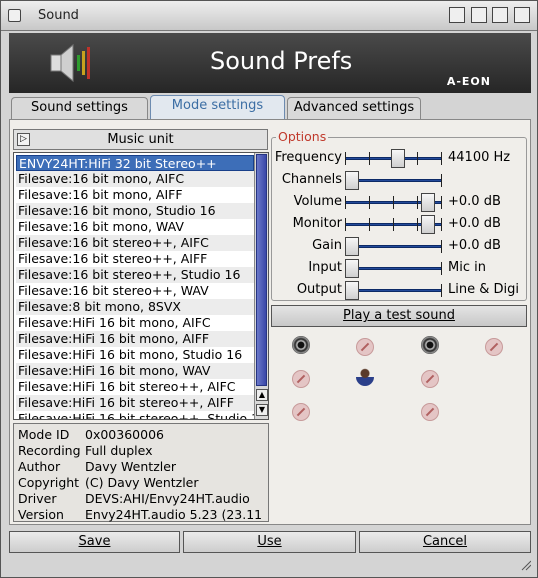  What do you see at coordinates (135, 323) in the screenshot?
I see `mode-list-item: Filesave:HiFi 16 bit mono, AIFC` at bounding box center [135, 323].